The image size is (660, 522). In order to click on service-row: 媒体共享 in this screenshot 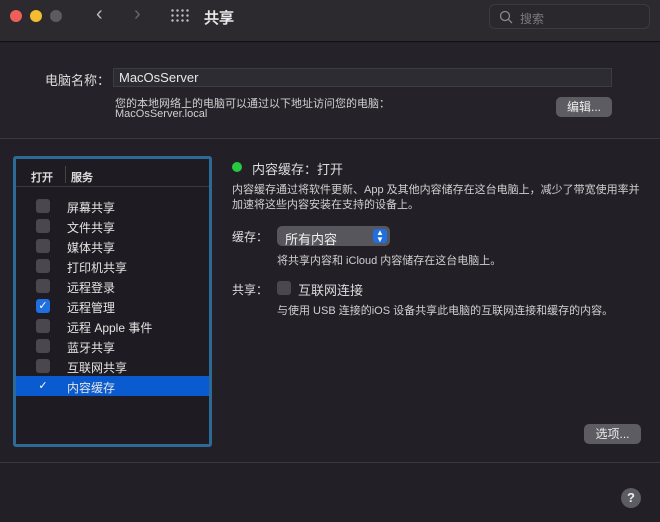, I will do `click(112, 246)`.